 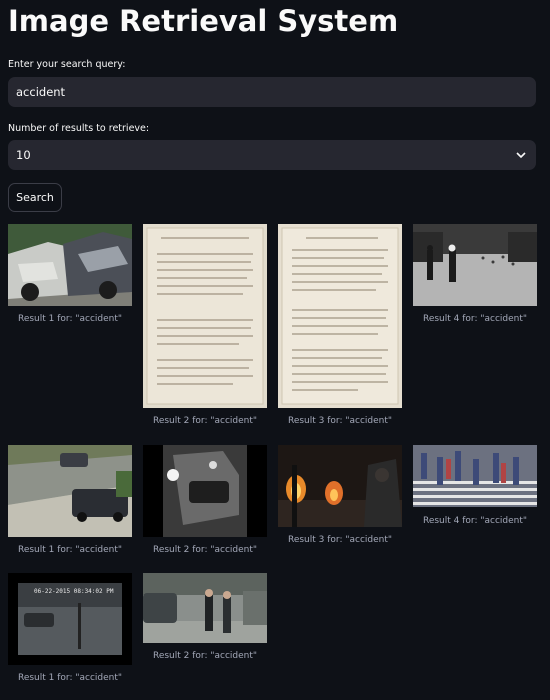 I want to click on chevron-down-icon, so click(x=521, y=155).